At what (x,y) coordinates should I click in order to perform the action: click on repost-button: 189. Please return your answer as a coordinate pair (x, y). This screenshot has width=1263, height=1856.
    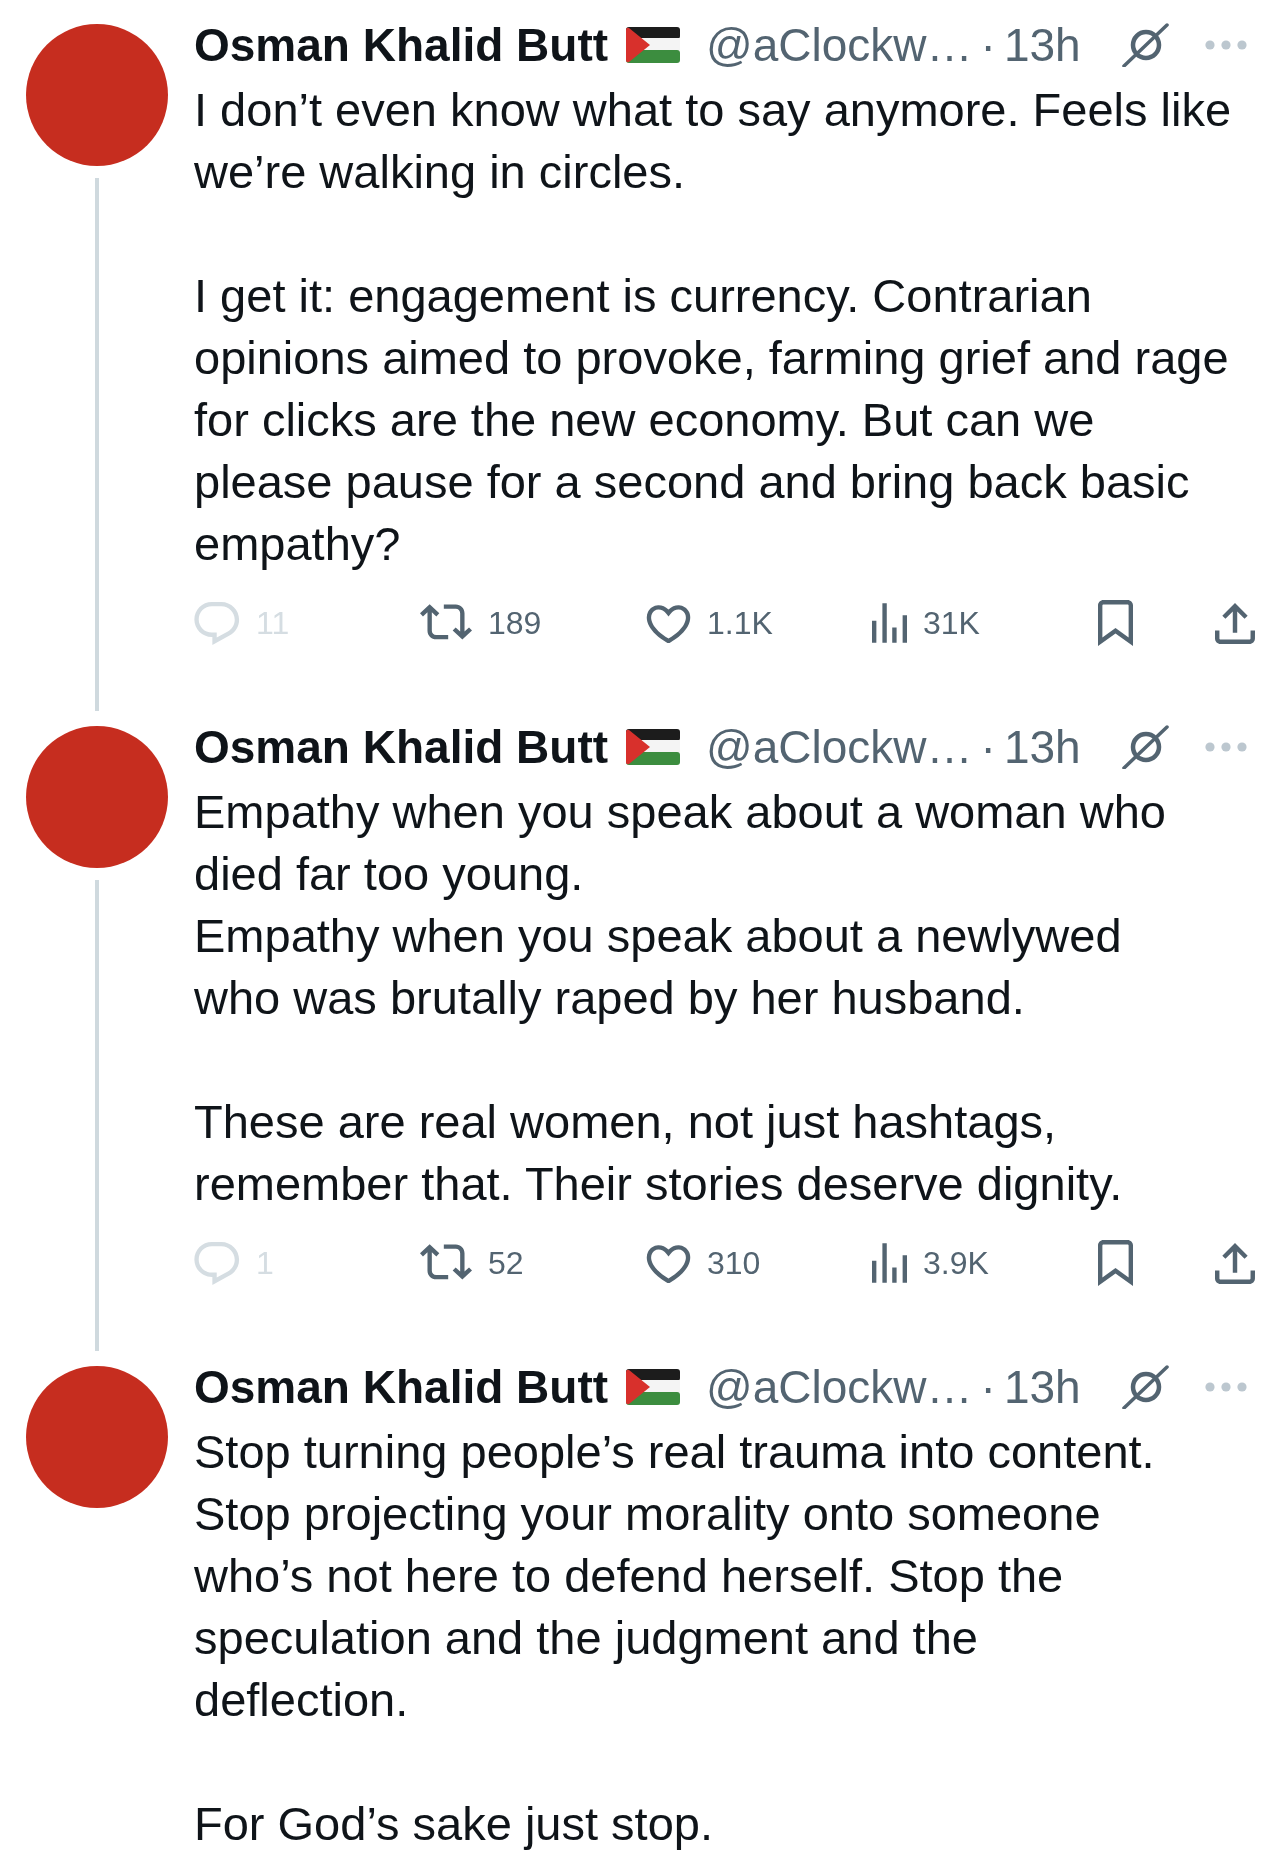
    Looking at the image, I should click on (481, 623).